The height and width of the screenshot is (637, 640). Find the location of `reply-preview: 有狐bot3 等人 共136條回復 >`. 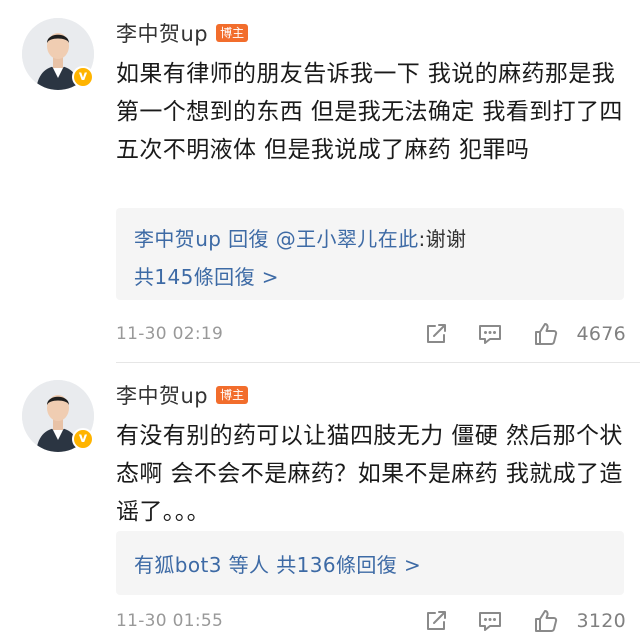

reply-preview: 有狐bot3 等人 共136條回復 > is located at coordinates (370, 563).